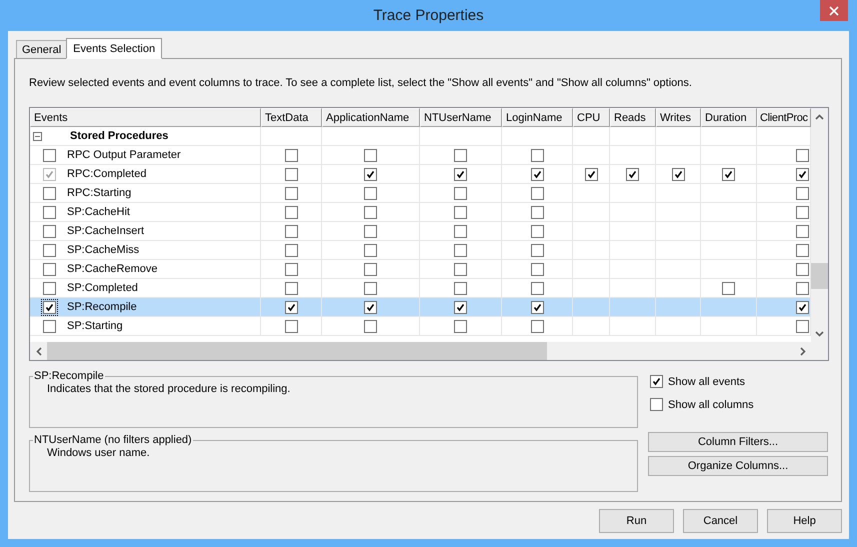  What do you see at coordinates (119, 136) in the screenshot?
I see `group-name: Stored Procedures` at bounding box center [119, 136].